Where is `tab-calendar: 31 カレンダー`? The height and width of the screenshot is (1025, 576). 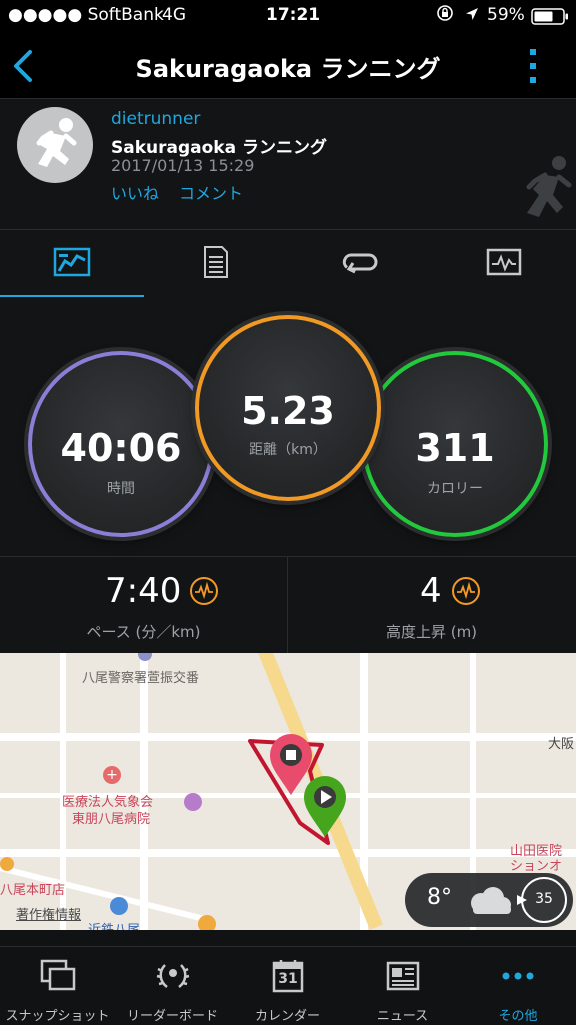
tab-calendar: 31 カレンダー is located at coordinates (287, 986).